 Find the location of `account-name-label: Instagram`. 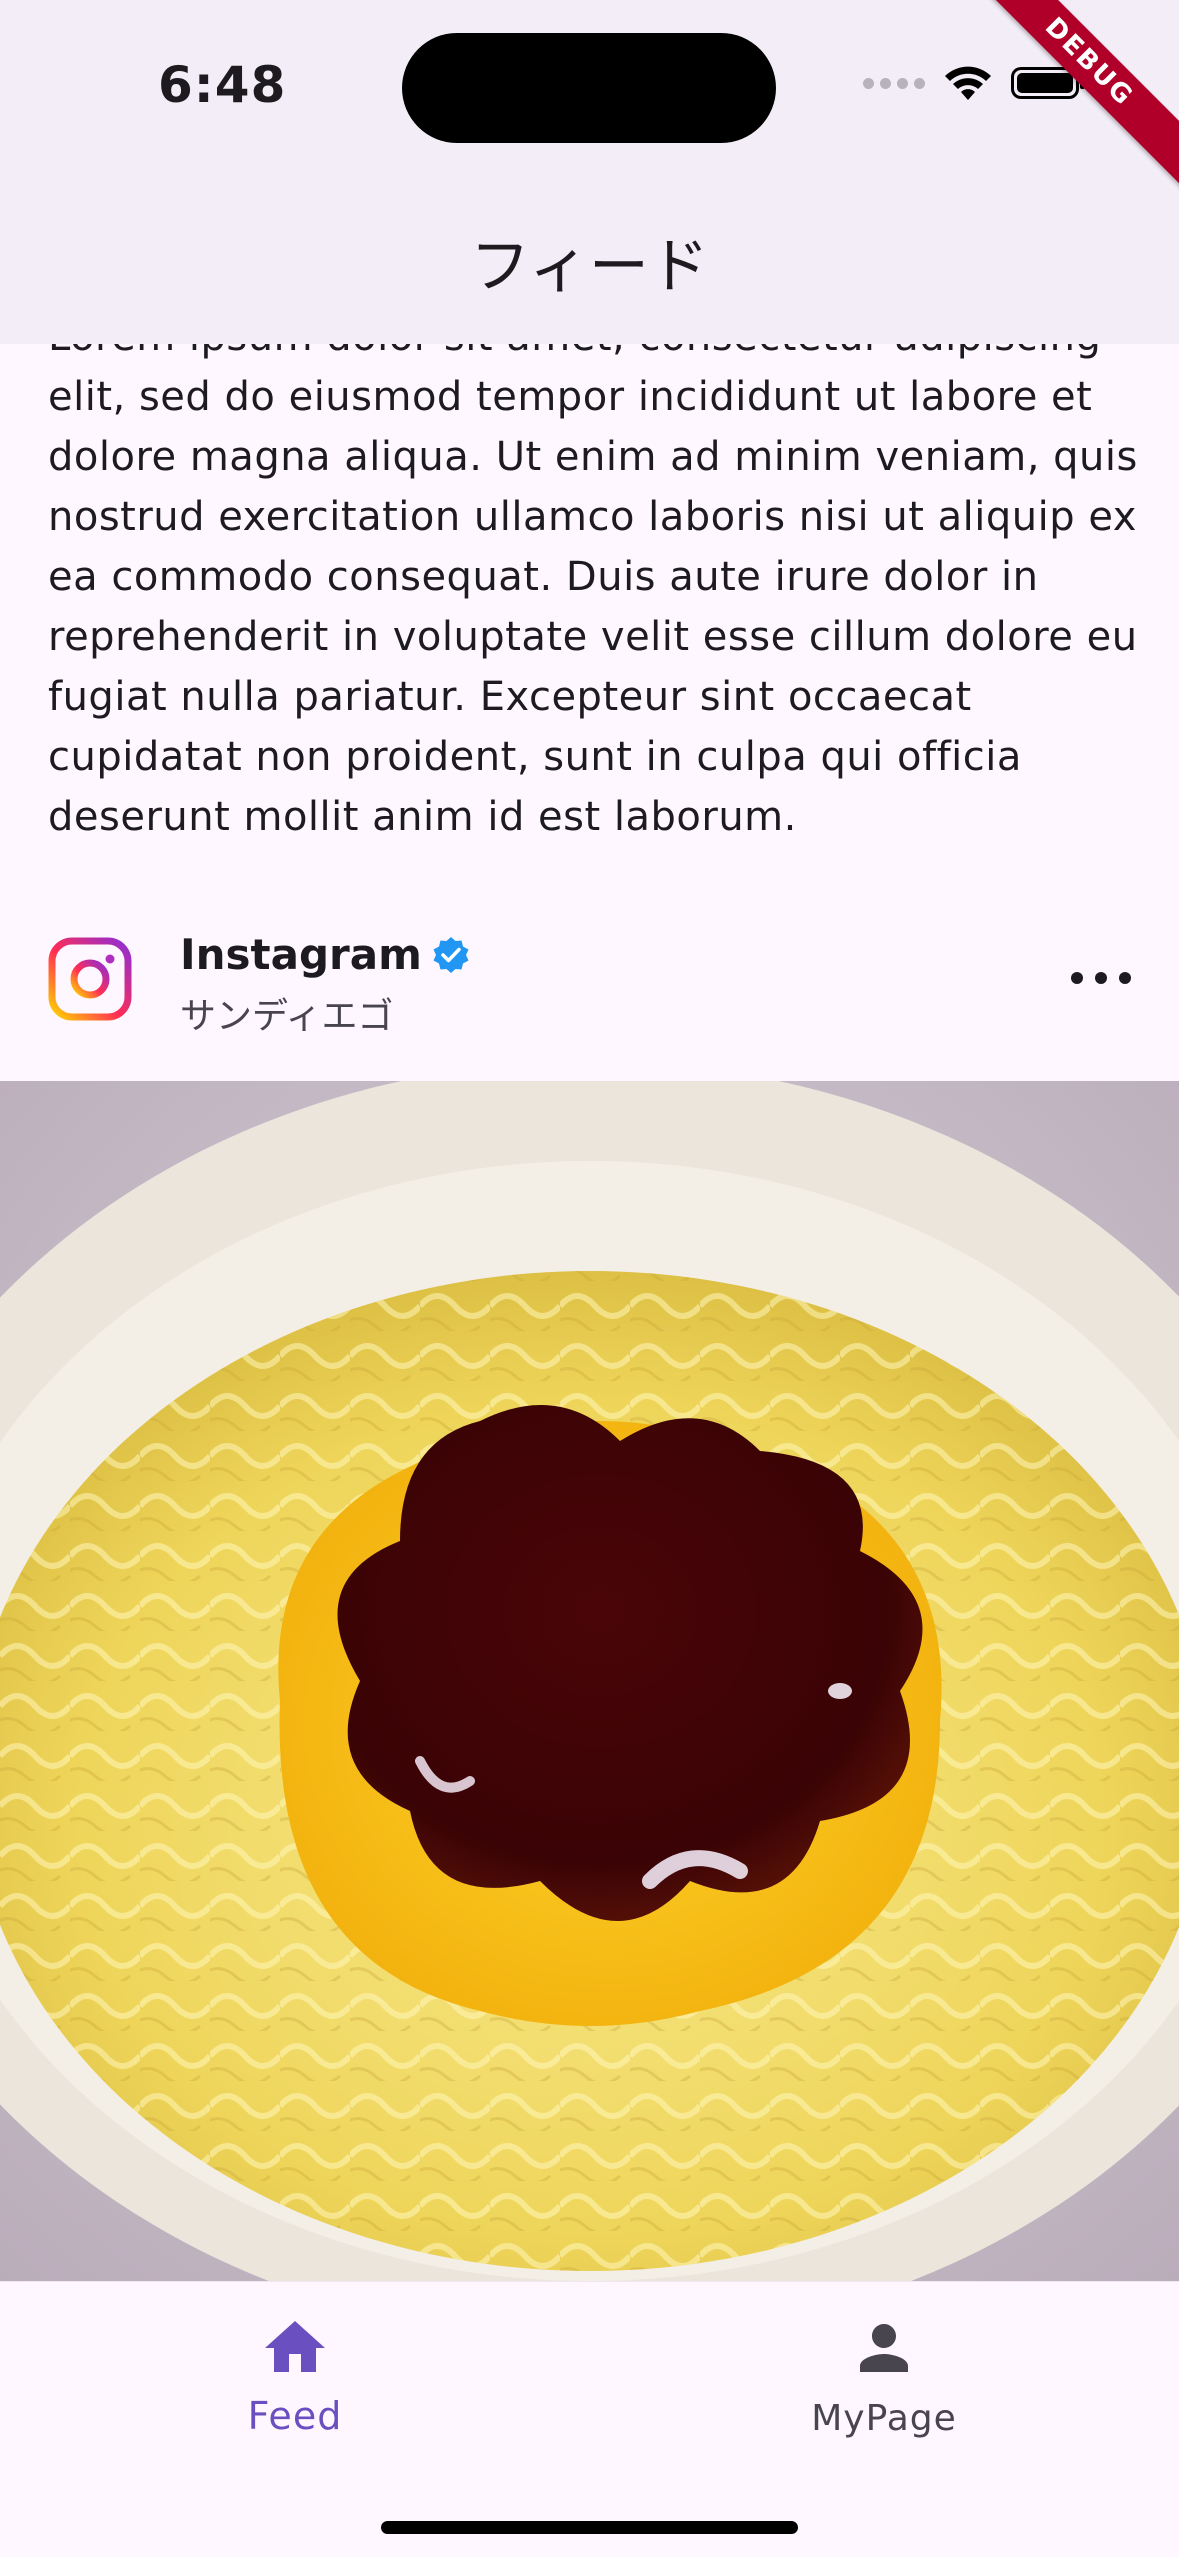

account-name-label: Instagram is located at coordinates (301, 954).